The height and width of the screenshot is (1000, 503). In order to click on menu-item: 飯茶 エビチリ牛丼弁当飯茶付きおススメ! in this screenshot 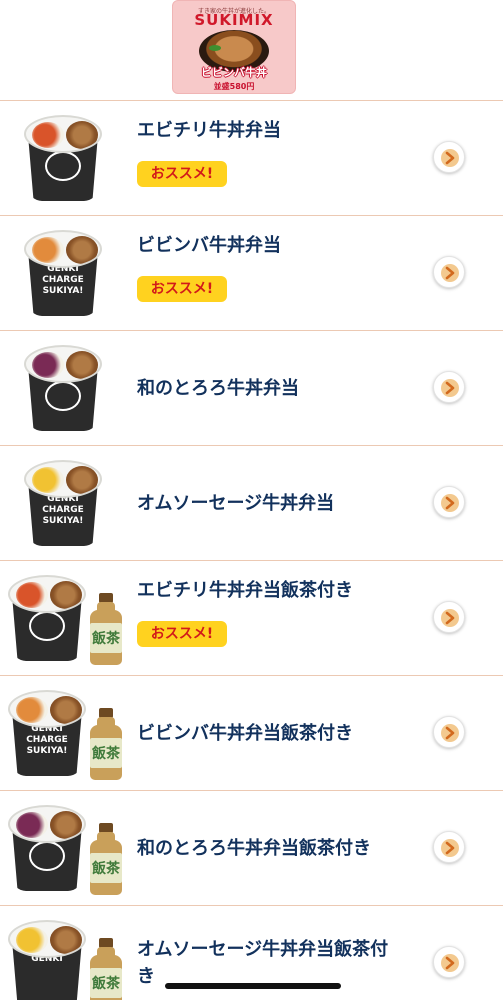, I will do `click(251, 618)`.